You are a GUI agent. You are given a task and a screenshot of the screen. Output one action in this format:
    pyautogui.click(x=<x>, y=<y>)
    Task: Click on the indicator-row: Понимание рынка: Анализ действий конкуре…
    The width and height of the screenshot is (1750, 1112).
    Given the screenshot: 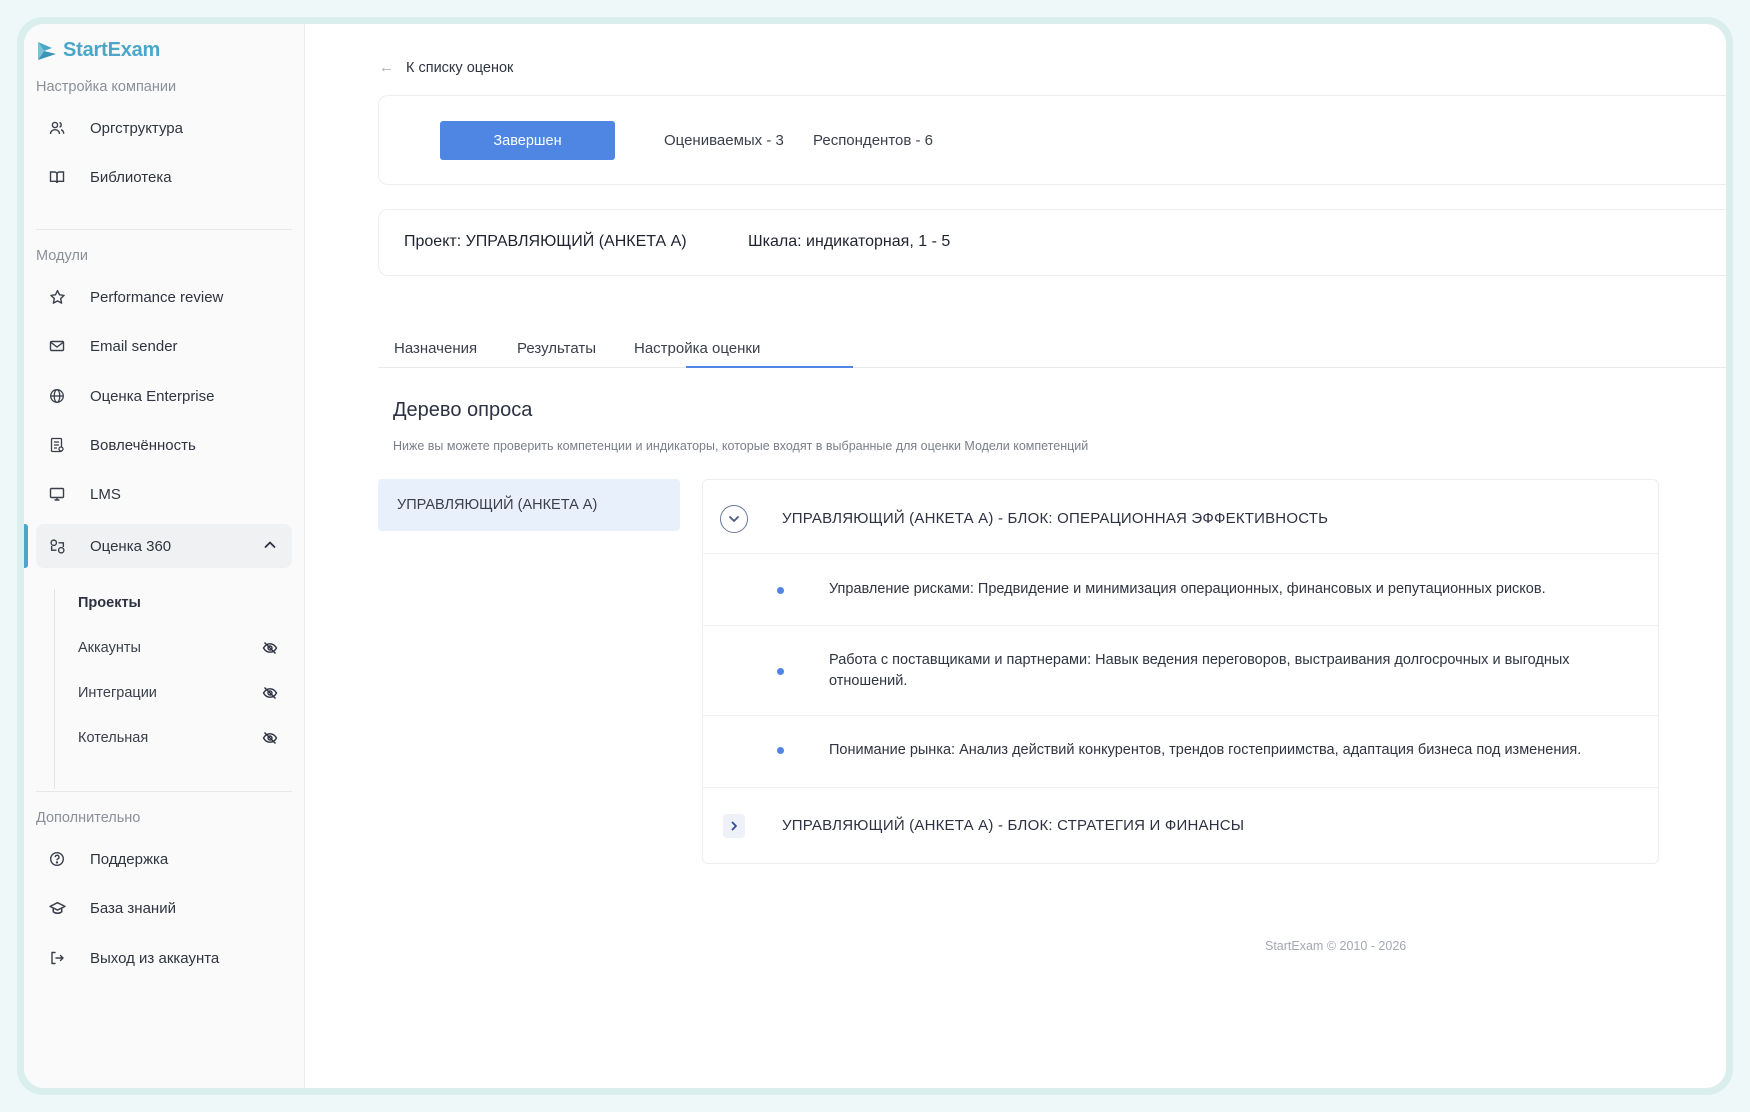 What is the action you would take?
    pyautogui.click(x=1180, y=752)
    